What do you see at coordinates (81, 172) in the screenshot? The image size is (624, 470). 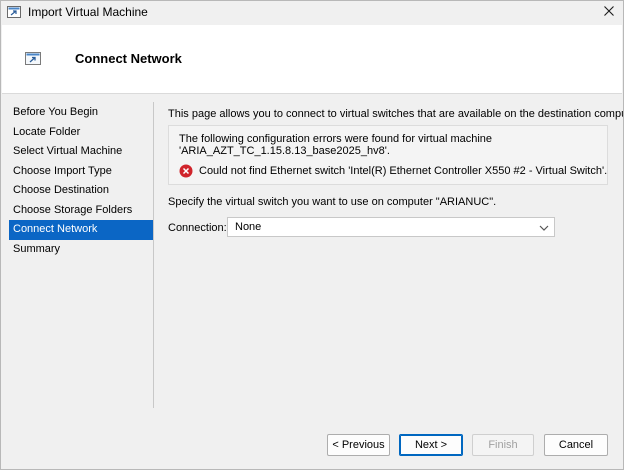 I see `nav-item-choose-import-type: Choose Import Type` at bounding box center [81, 172].